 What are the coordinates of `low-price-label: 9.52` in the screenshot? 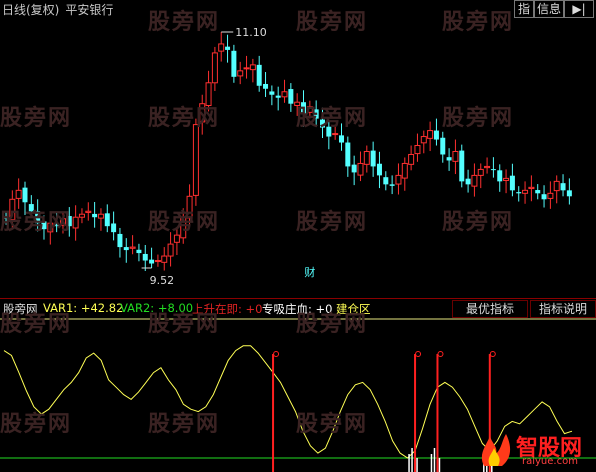 It's located at (162, 280).